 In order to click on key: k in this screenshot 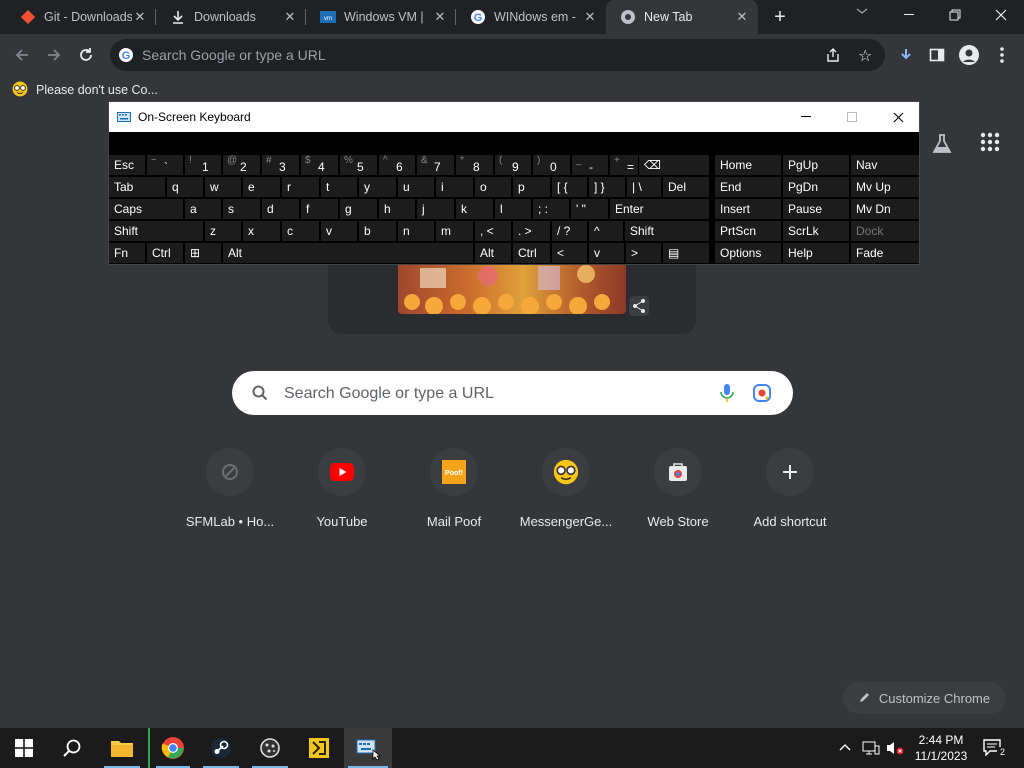, I will do `click(474, 209)`.